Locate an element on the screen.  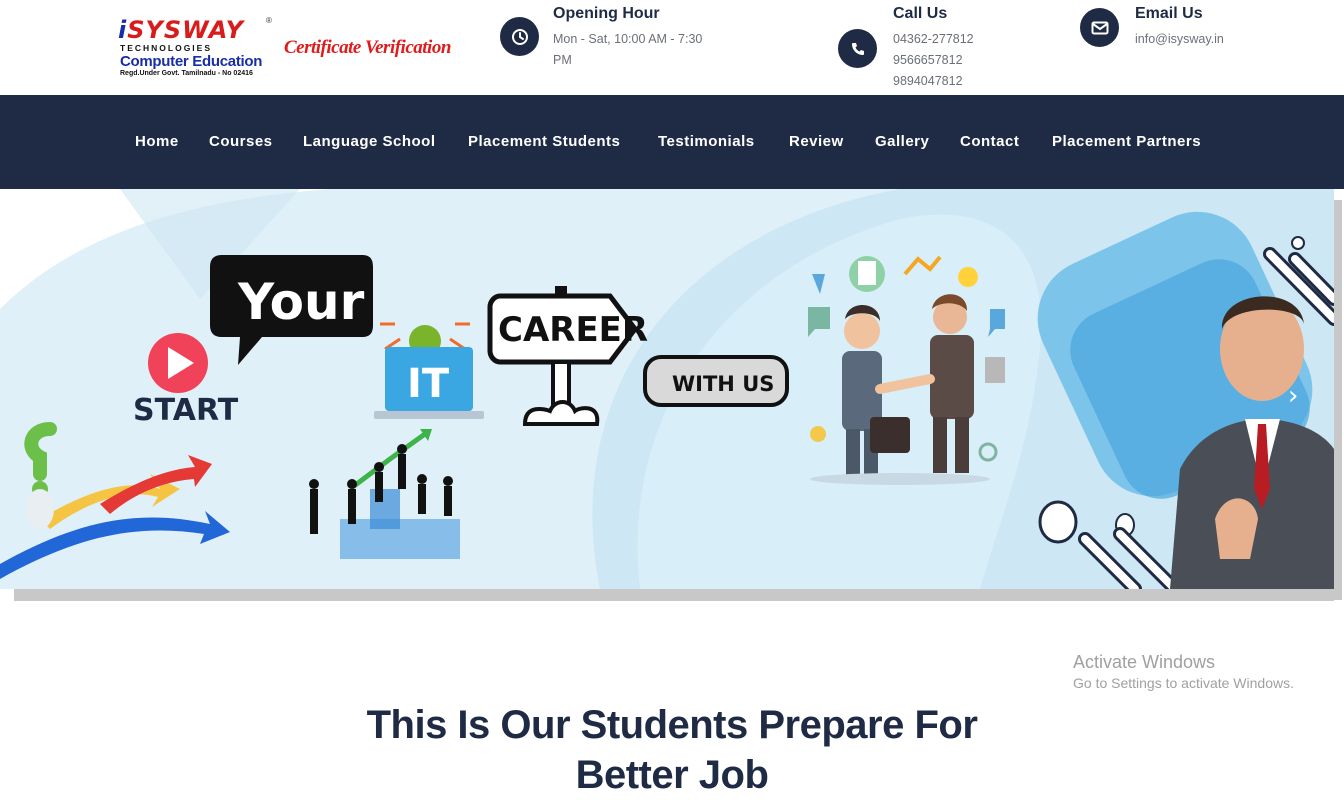
nav-language-school: Language School is located at coordinates (369, 141).